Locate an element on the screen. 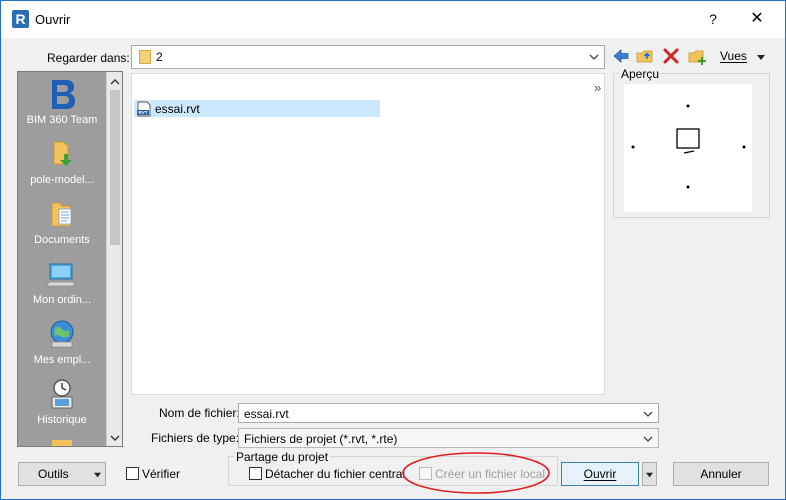 Image resolution: width=786 pixels, height=500 pixels. folder-link-icon is located at coordinates (62, 153).